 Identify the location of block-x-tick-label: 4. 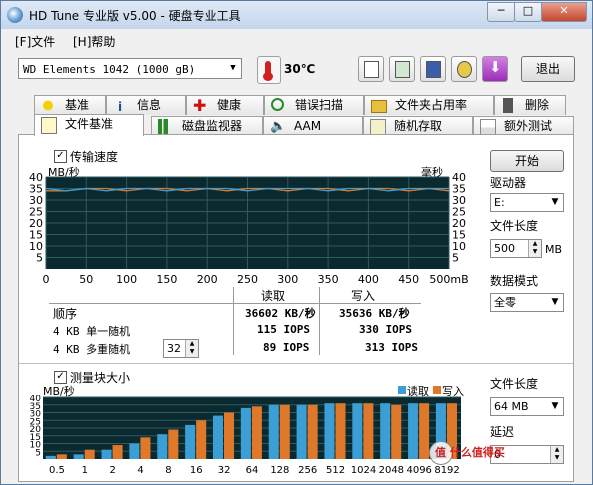
(140, 470).